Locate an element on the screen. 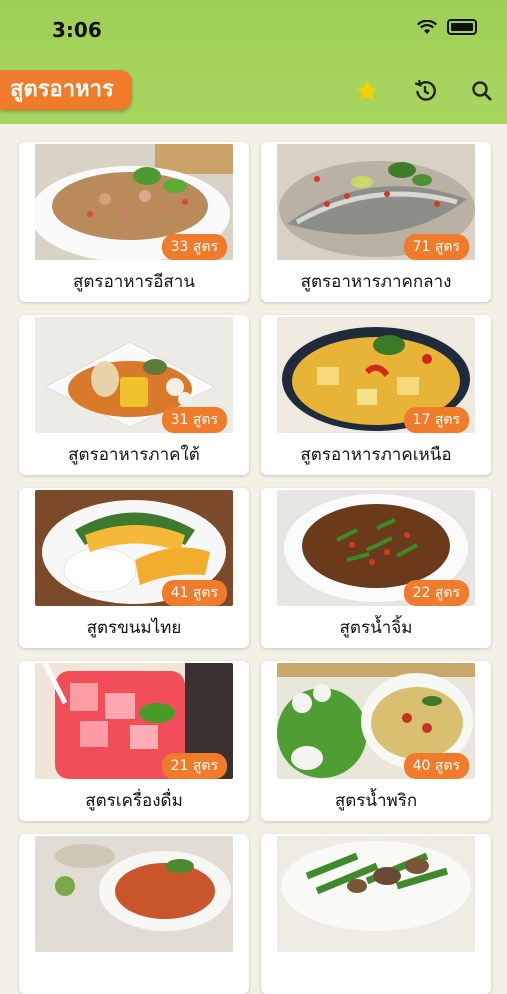 This screenshot has width=507, height=994. category-label: สูตรน้ำพริก is located at coordinates (376, 801).